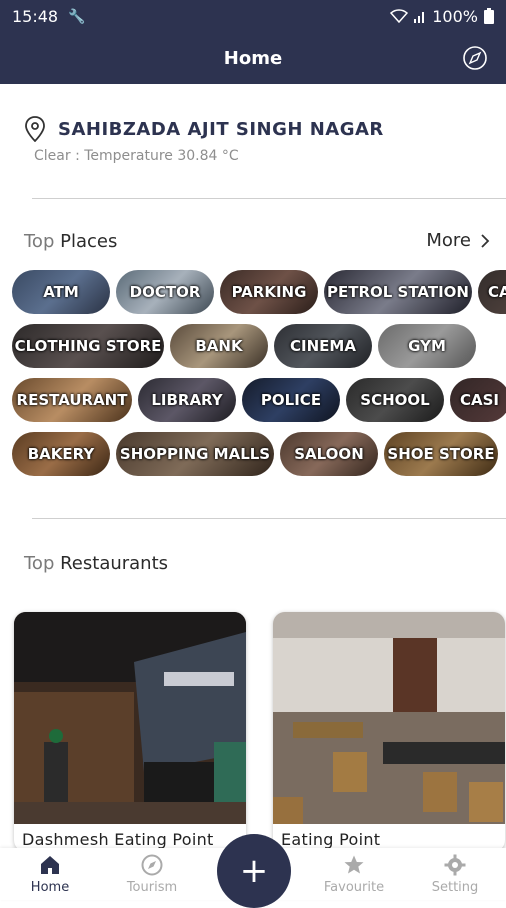  What do you see at coordinates (489, 16) in the screenshot?
I see `battery-icon` at bounding box center [489, 16].